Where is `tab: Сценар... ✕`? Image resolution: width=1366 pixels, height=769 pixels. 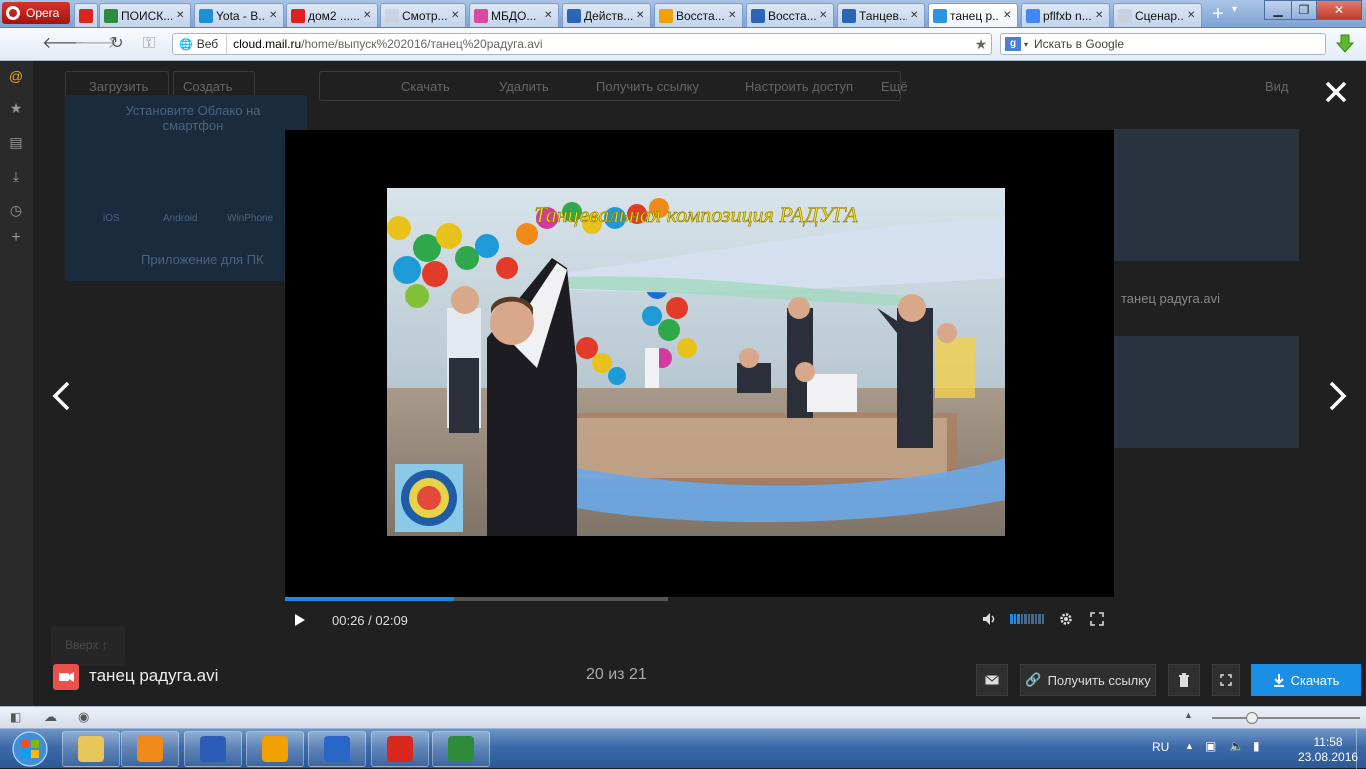
tab: Сценар... ✕ is located at coordinates (1157, 15).